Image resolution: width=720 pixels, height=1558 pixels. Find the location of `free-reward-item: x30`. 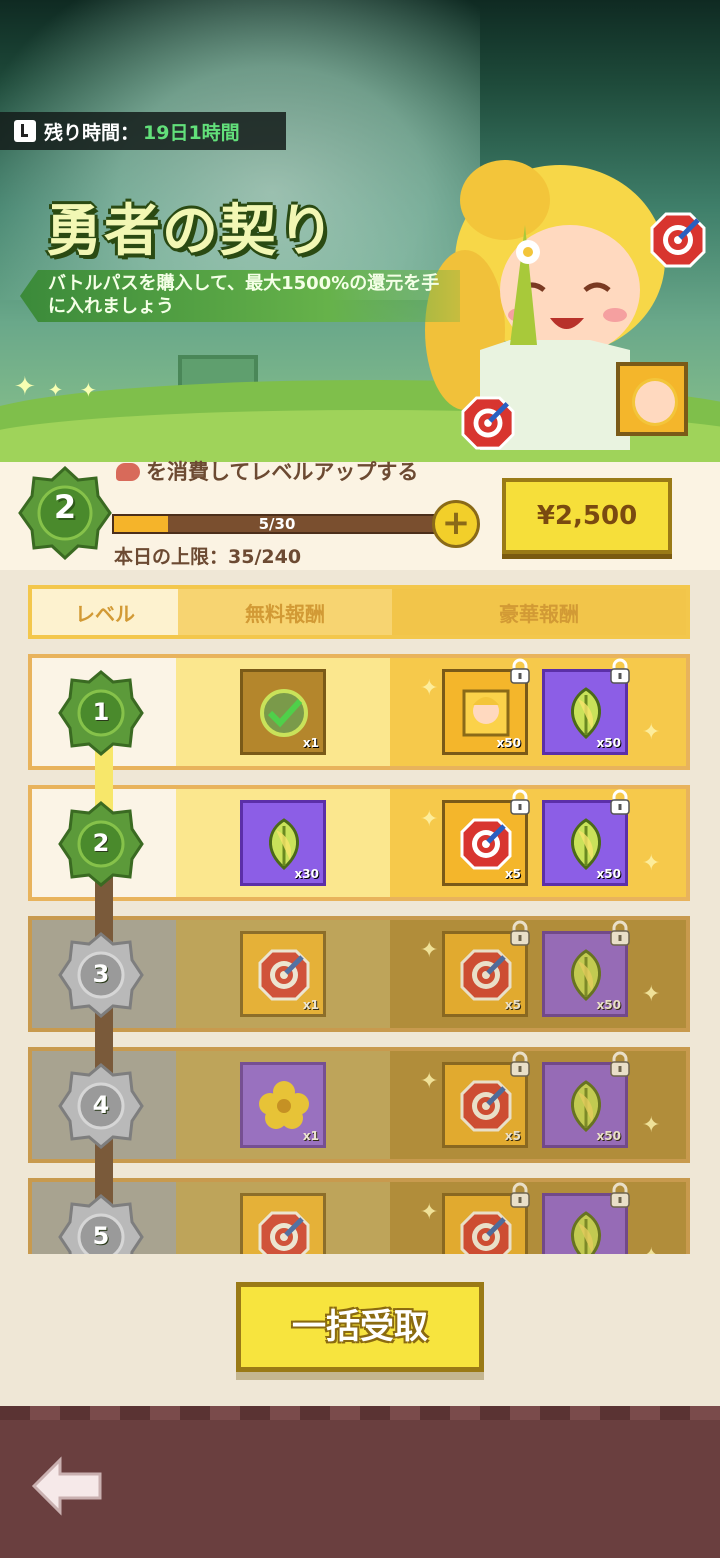

free-reward-item: x30 is located at coordinates (283, 843).